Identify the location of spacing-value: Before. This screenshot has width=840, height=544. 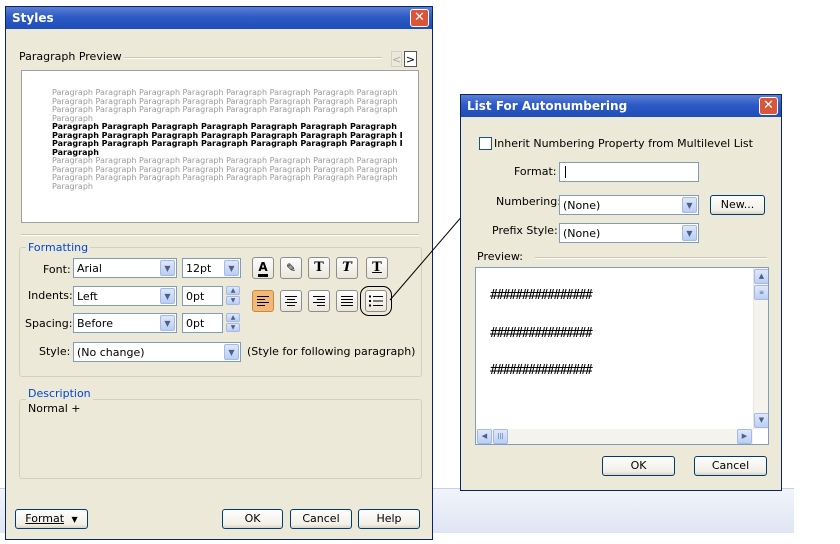
(95, 323).